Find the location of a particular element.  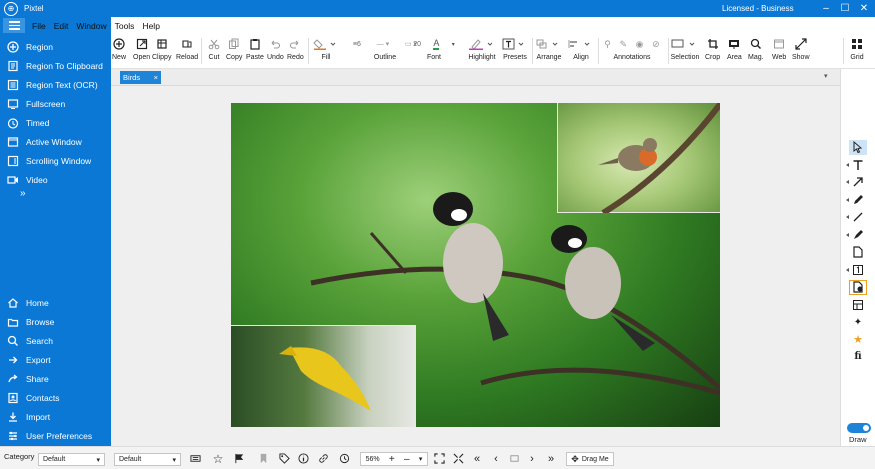

open-button: Open is located at coordinates (141, 49).